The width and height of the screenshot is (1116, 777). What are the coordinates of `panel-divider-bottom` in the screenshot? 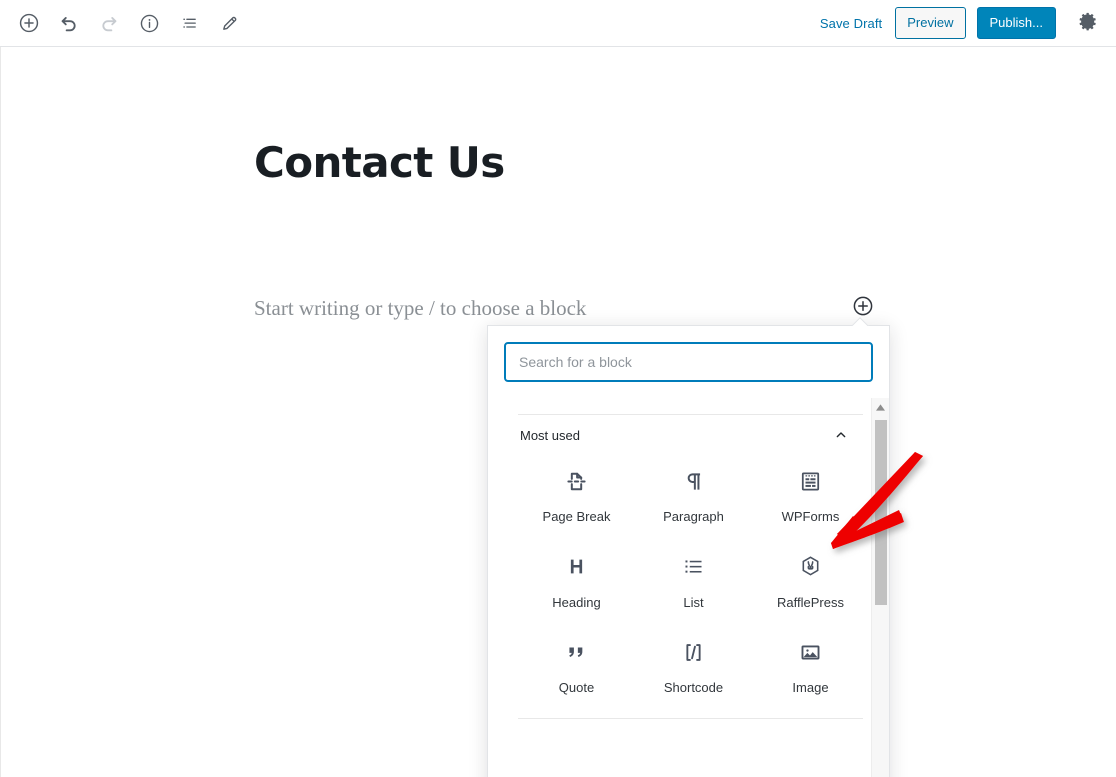 It's located at (690, 718).